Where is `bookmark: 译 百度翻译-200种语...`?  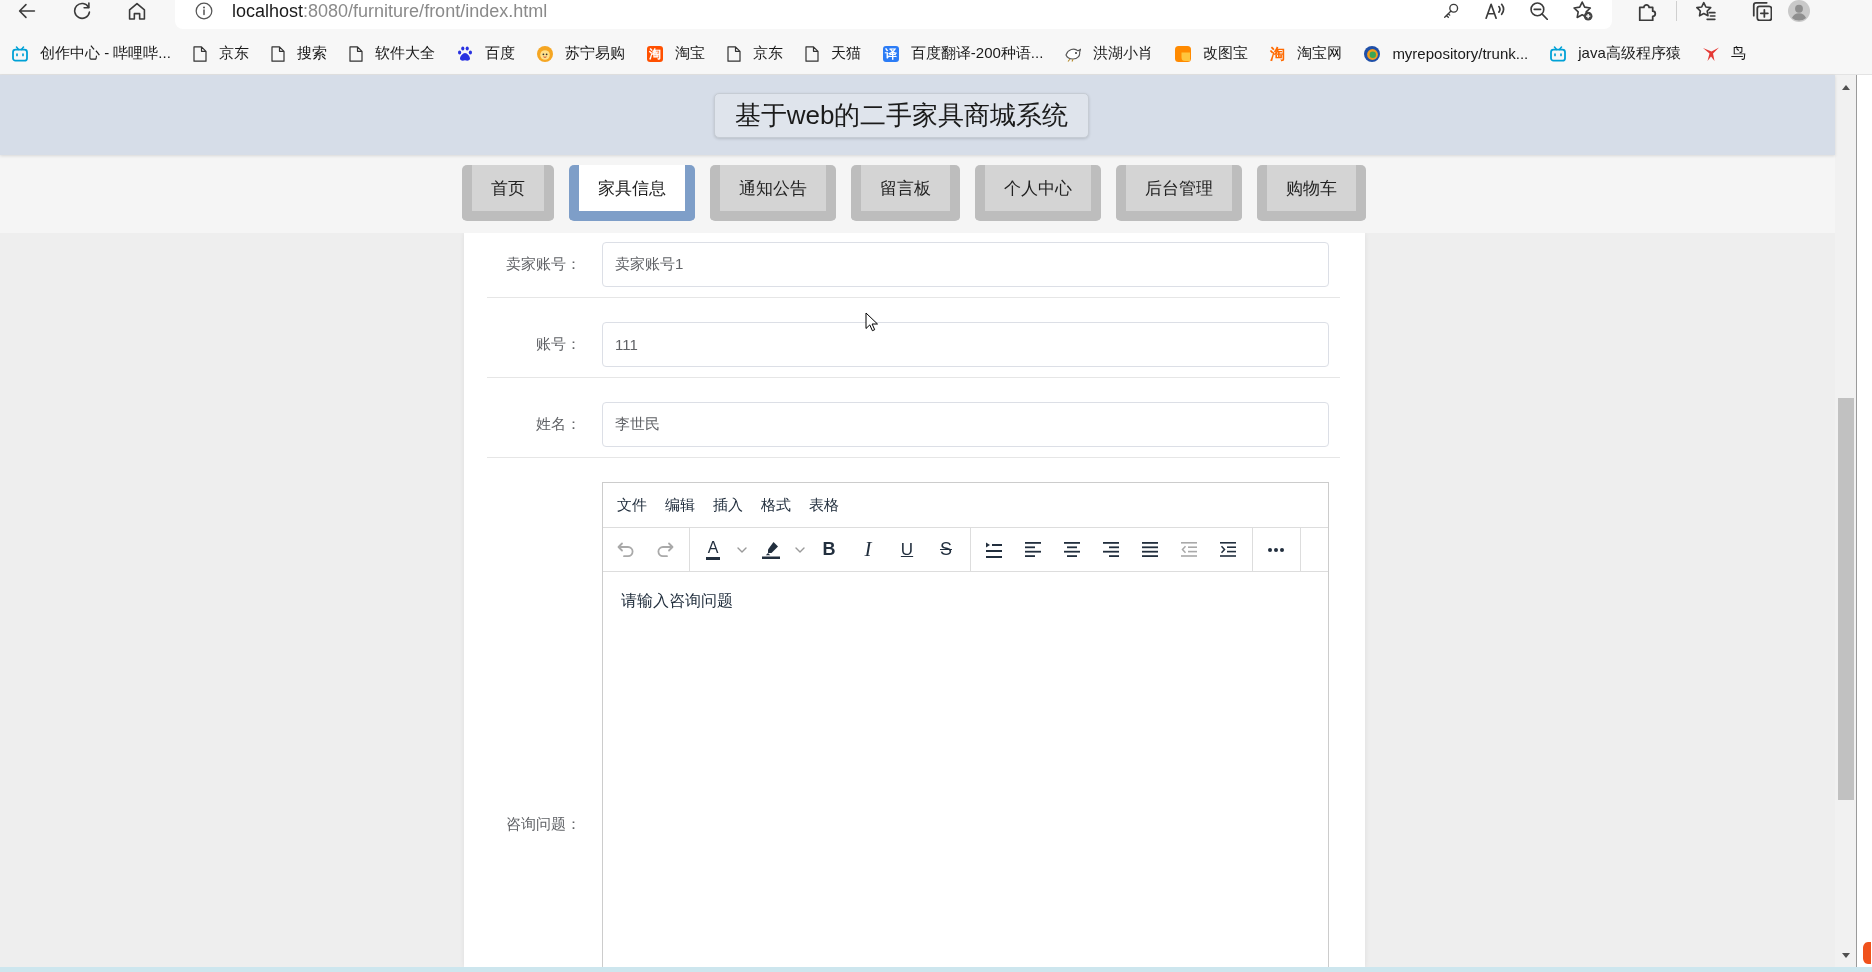 bookmark: 译 百度翻译-200种语... is located at coordinates (963, 53).